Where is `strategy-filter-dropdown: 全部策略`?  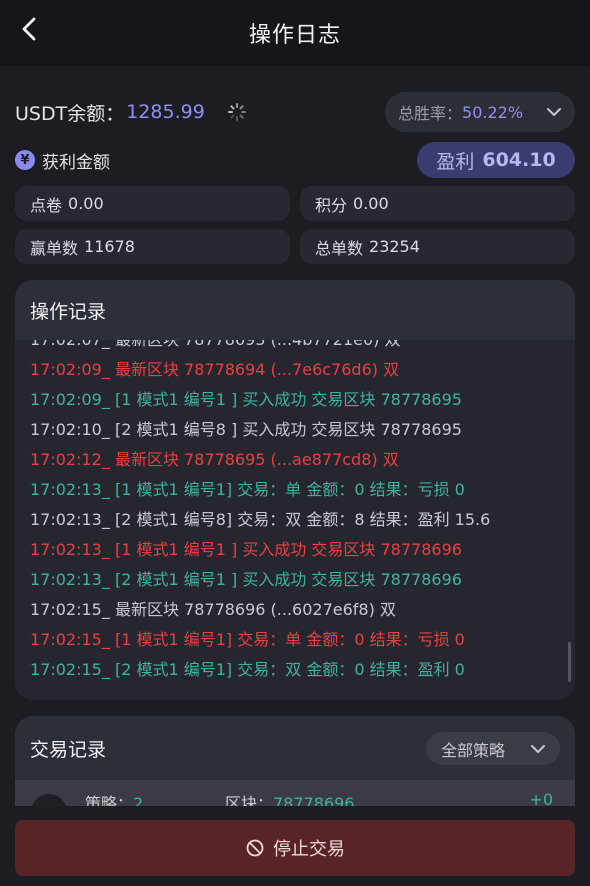 strategy-filter-dropdown: 全部策略 is located at coordinates (493, 748).